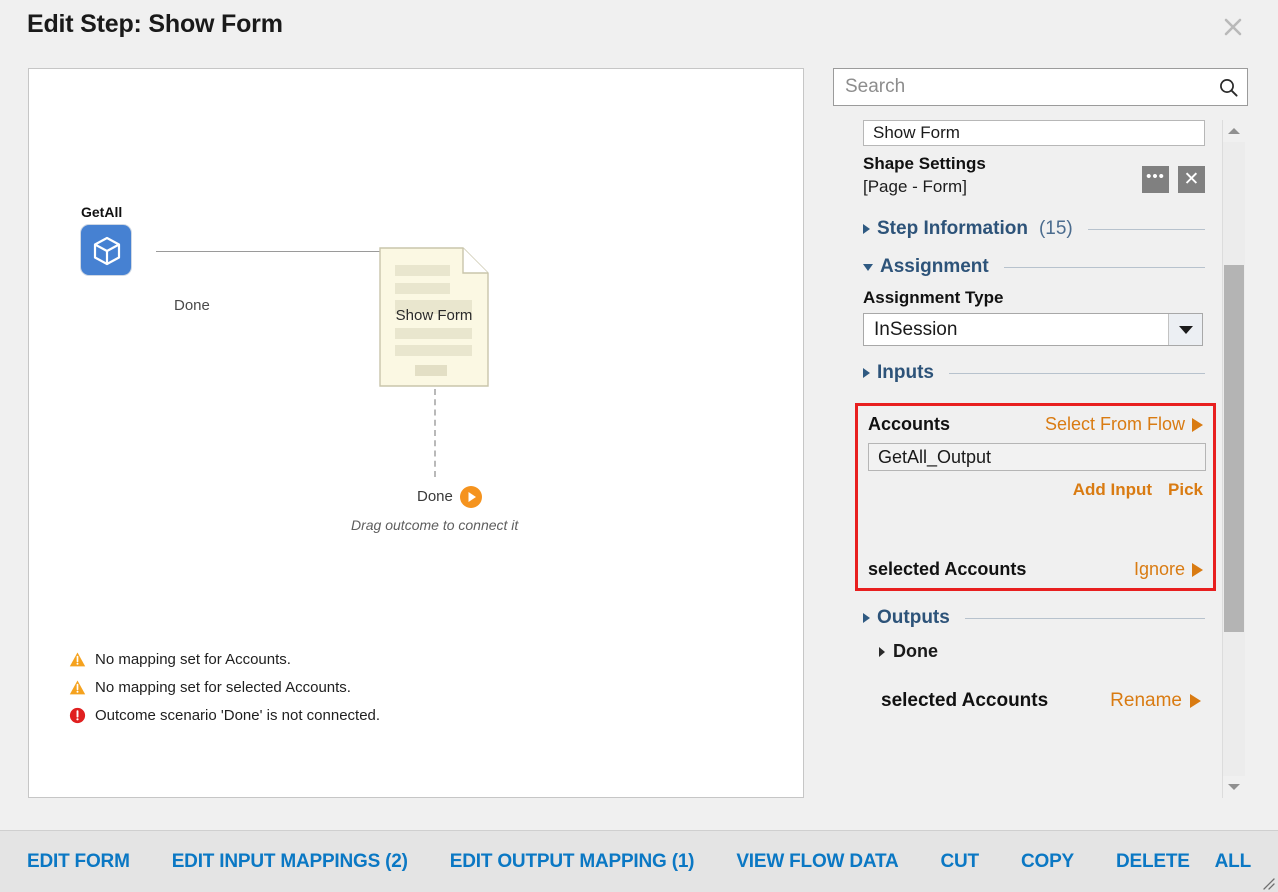  Describe the element at coordinates (1234, 131) in the screenshot. I see `chevron-up-icon` at that location.